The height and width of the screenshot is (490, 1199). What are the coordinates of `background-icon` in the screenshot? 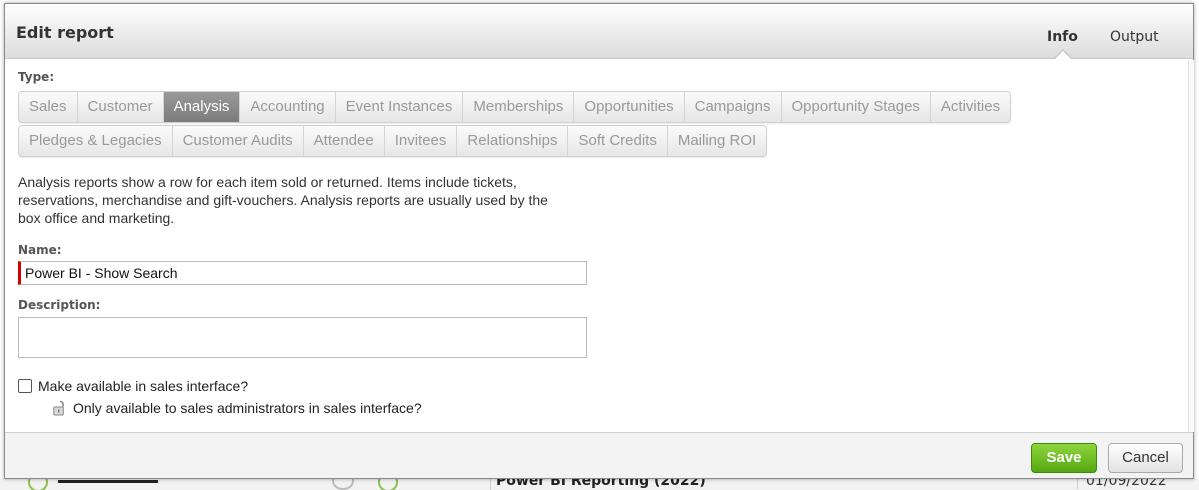 It's located at (343, 484).